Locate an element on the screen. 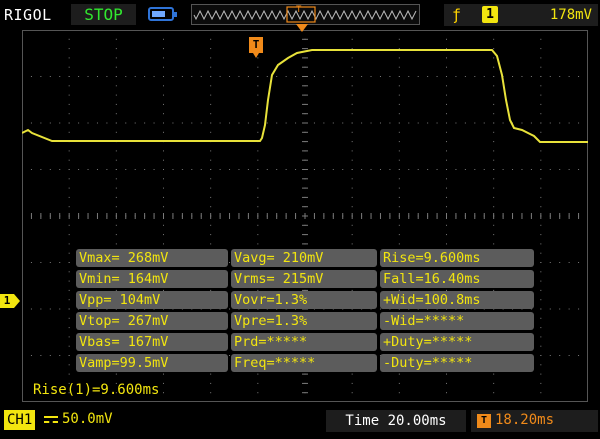 The width and height of the screenshot is (600, 439). measurement-cell: -Wid=***** is located at coordinates (457, 321).